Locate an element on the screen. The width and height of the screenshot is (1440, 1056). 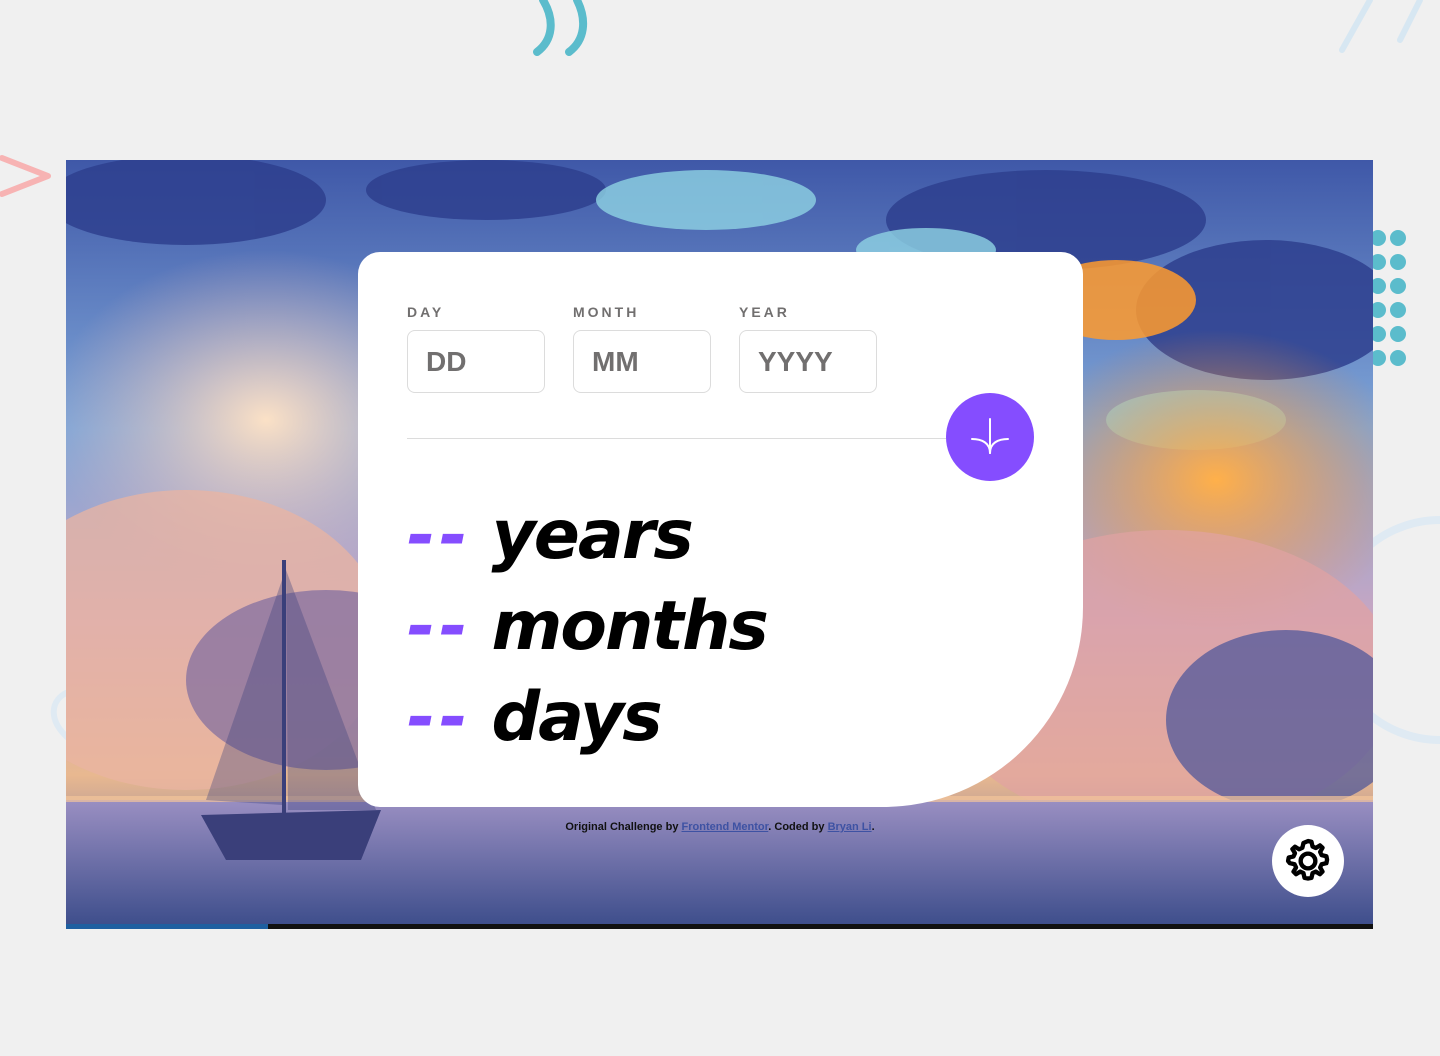
attribution-middle: . Coded by is located at coordinates (798, 827).